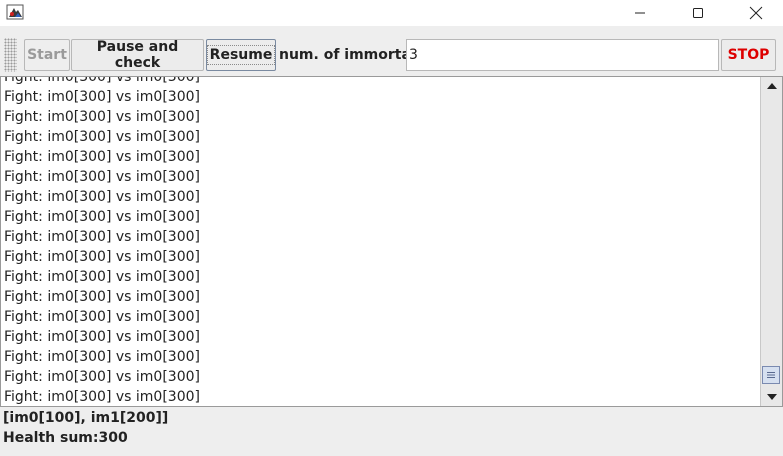 This screenshot has width=783, height=456. What do you see at coordinates (391, 13) in the screenshot?
I see `title-bar` at bounding box center [391, 13].